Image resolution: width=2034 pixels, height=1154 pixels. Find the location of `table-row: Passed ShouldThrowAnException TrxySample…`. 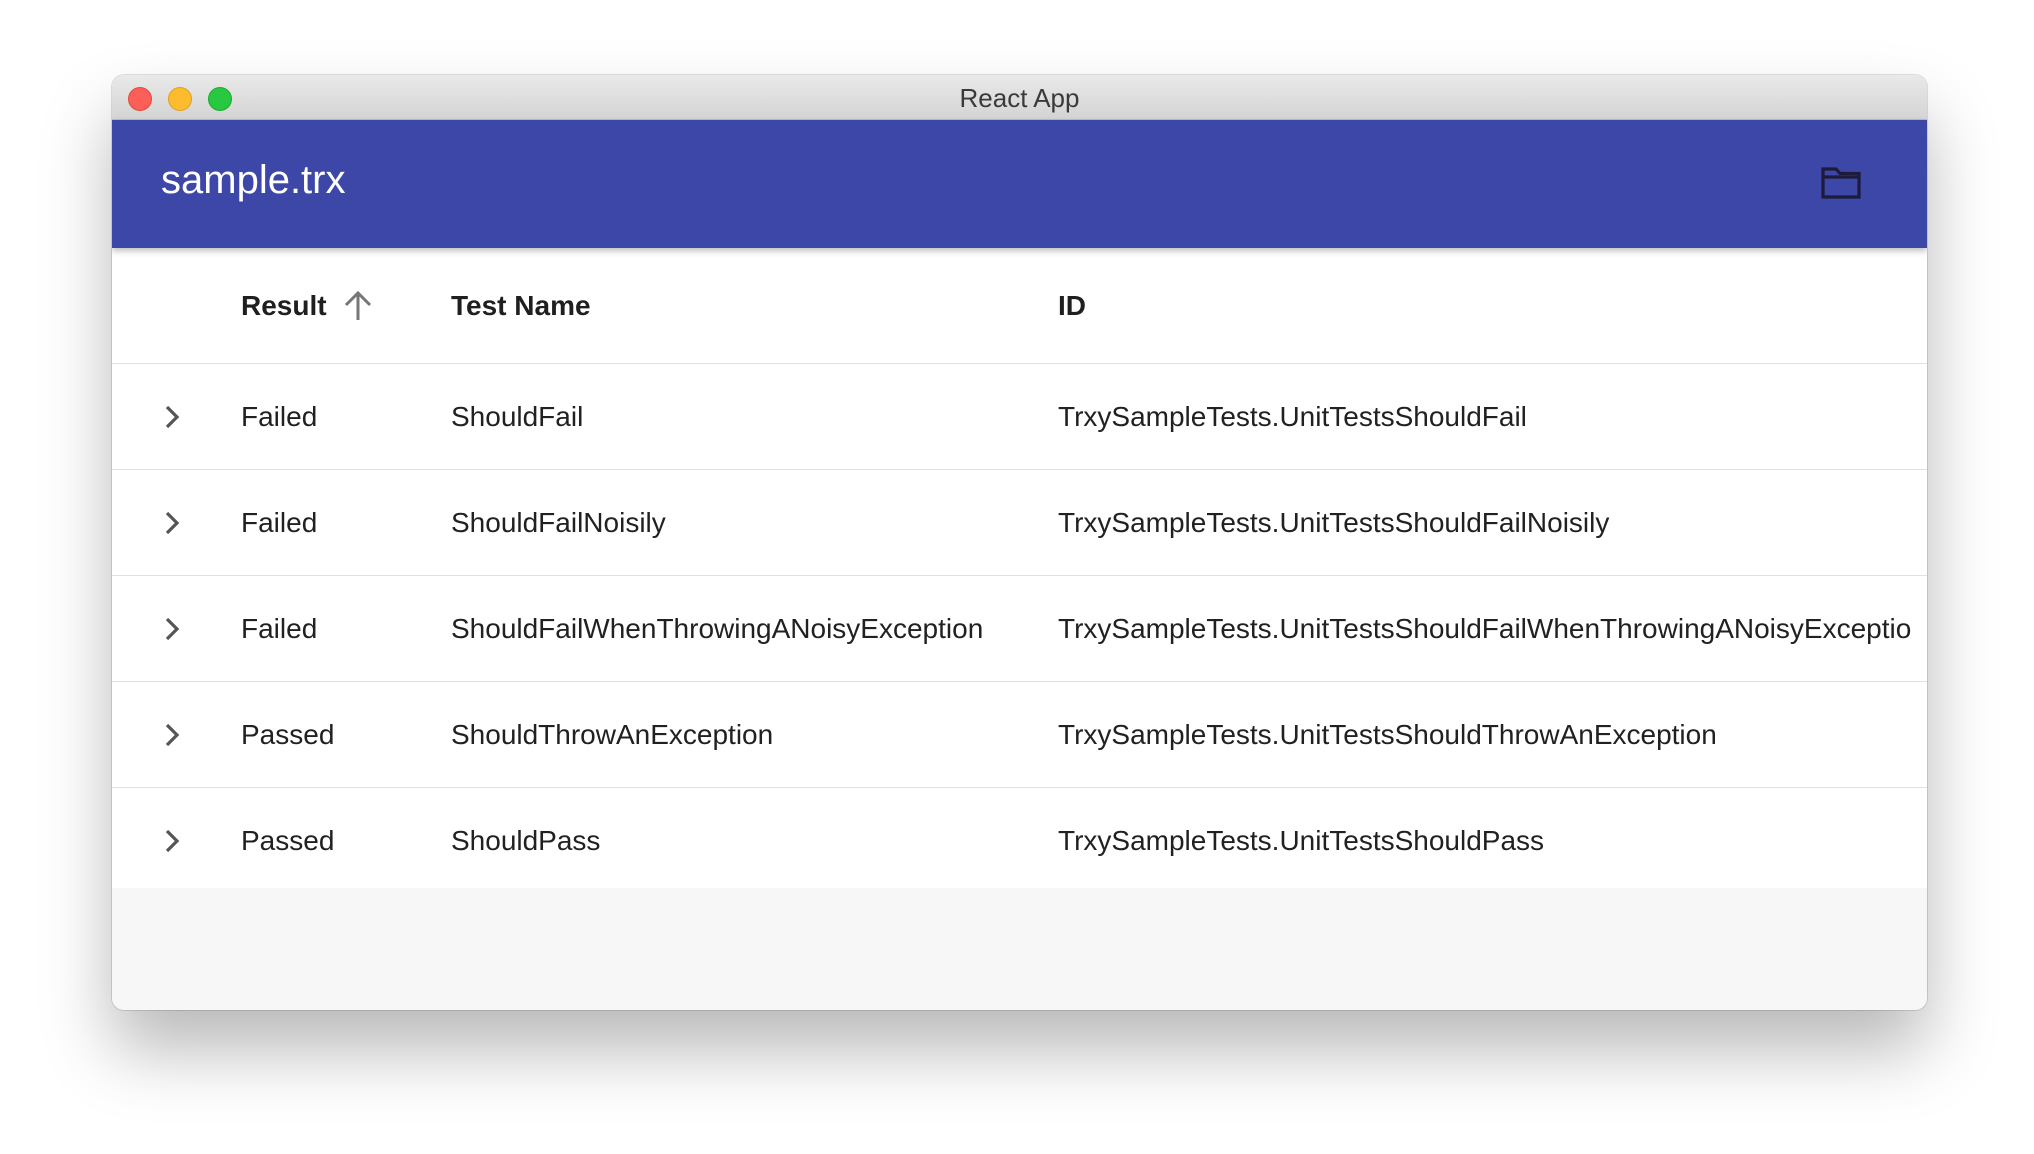

table-row: Passed ShouldThrowAnException TrxySample… is located at coordinates (1019, 735).